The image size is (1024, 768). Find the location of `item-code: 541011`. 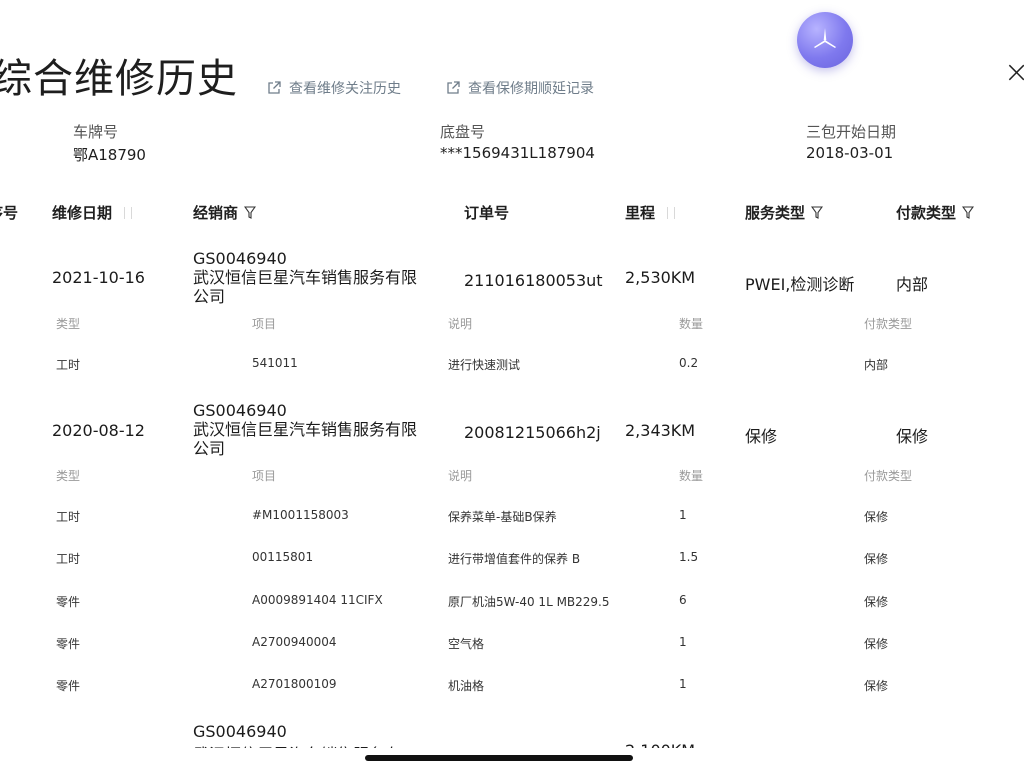

item-code: 541011 is located at coordinates (275, 363).